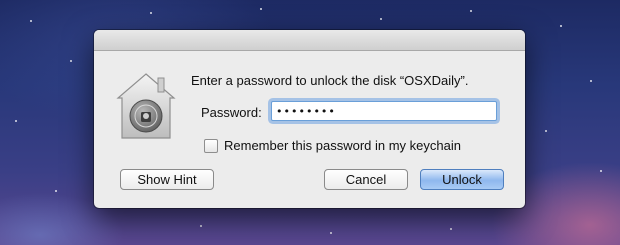 Image resolution: width=620 pixels, height=245 pixels. What do you see at coordinates (462, 179) in the screenshot?
I see `unlock-button: Unlock` at bounding box center [462, 179].